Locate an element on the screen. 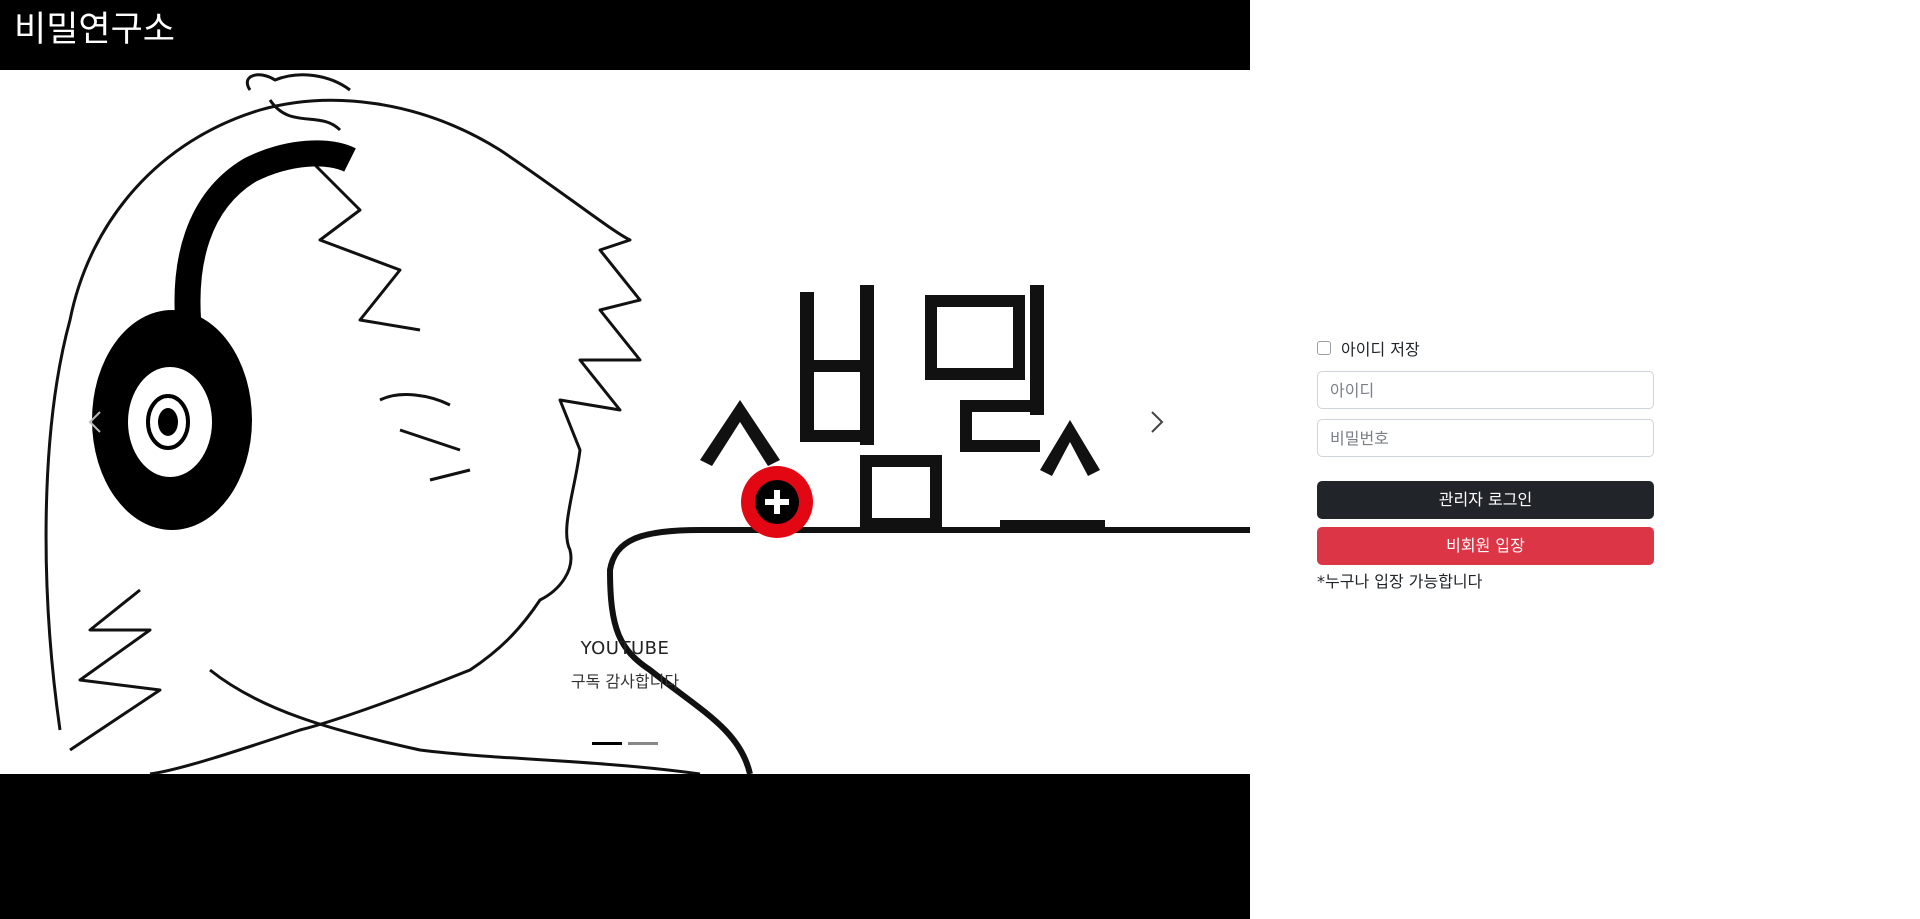 This screenshot has width=1920, height=919. carousel-prev-button is located at coordinates (96, 422).